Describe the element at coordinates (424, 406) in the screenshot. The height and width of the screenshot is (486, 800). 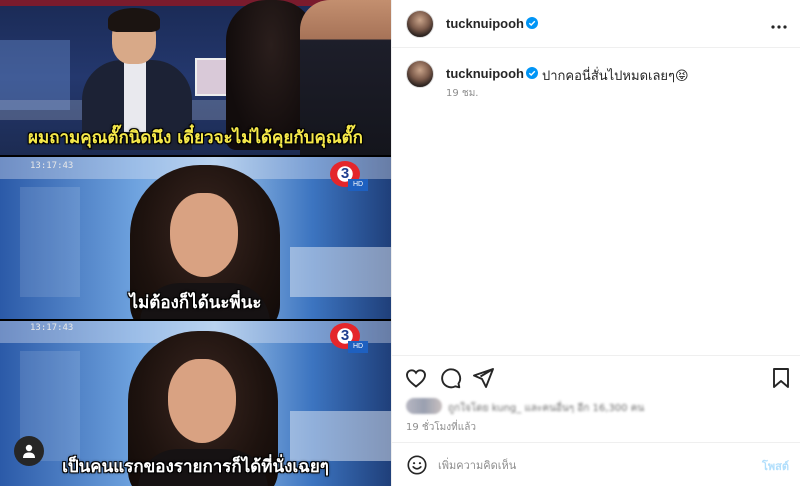
I see `liker-avatars` at that location.